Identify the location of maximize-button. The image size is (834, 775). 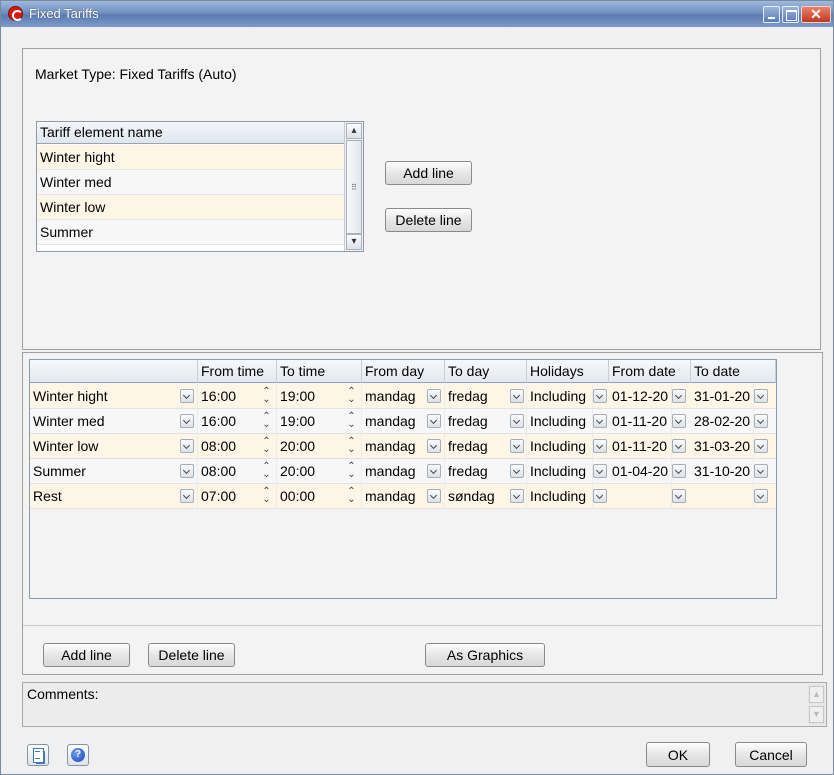
(790, 14).